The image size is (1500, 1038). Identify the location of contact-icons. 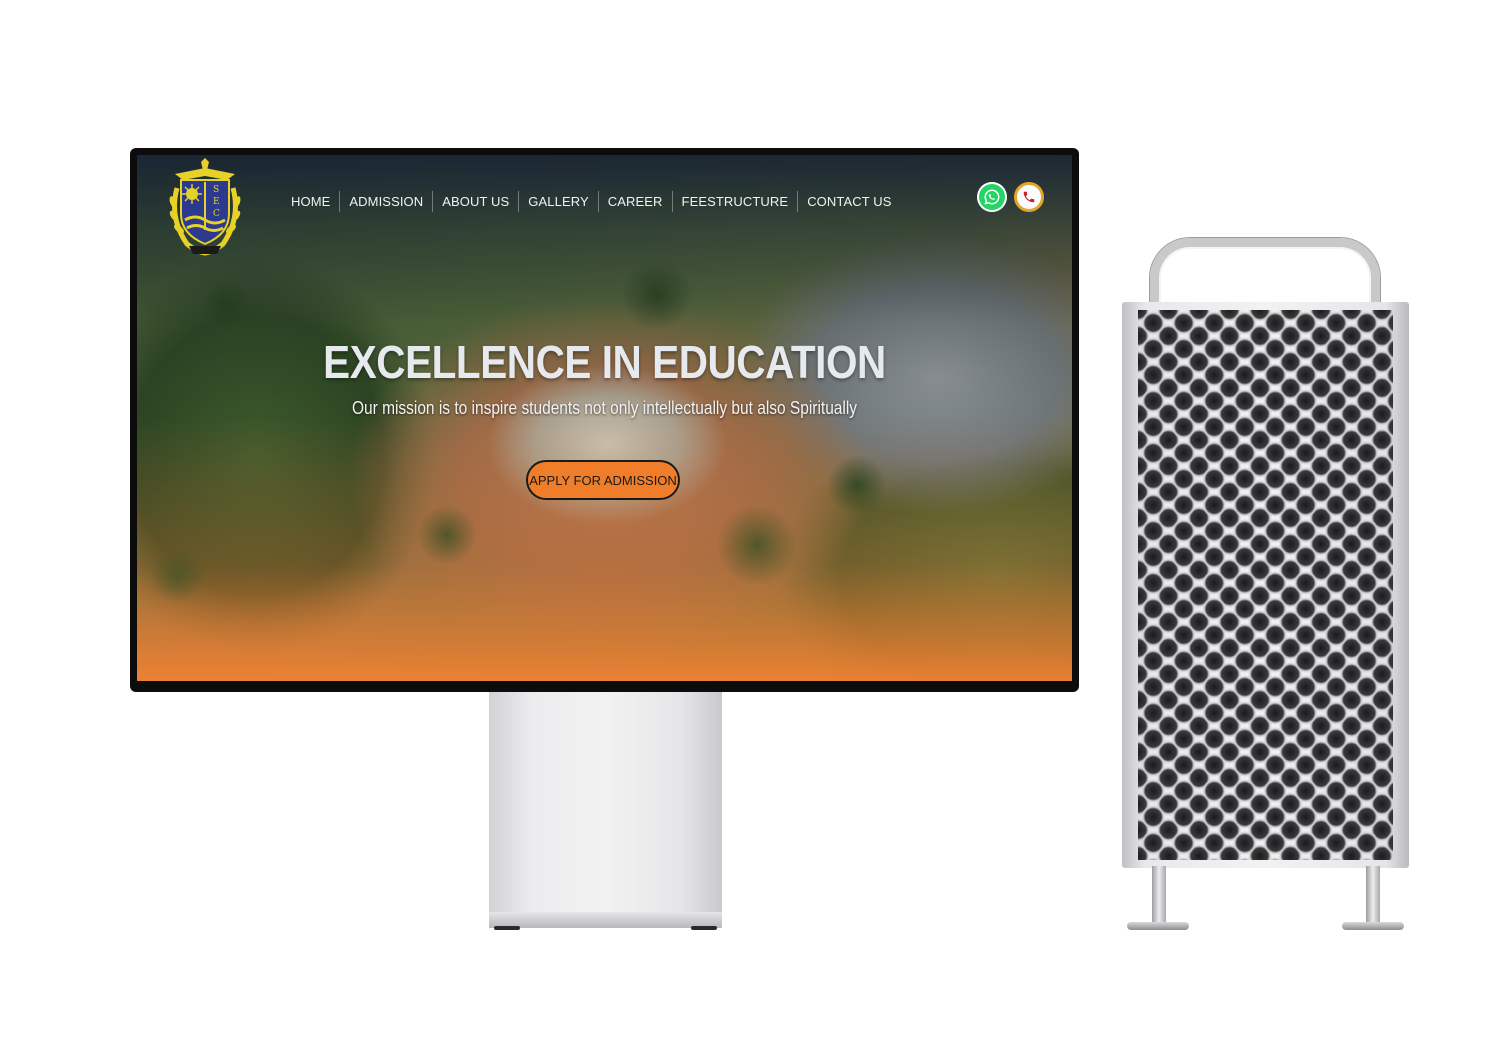
(1010, 197).